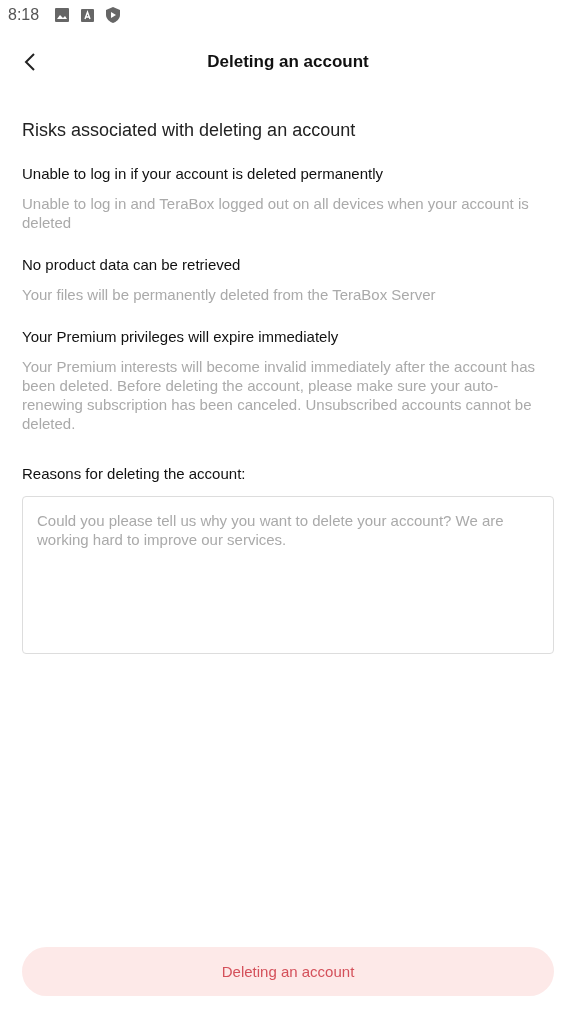  What do you see at coordinates (189, 130) in the screenshot?
I see `section-title: Risks associated with deleting an account` at bounding box center [189, 130].